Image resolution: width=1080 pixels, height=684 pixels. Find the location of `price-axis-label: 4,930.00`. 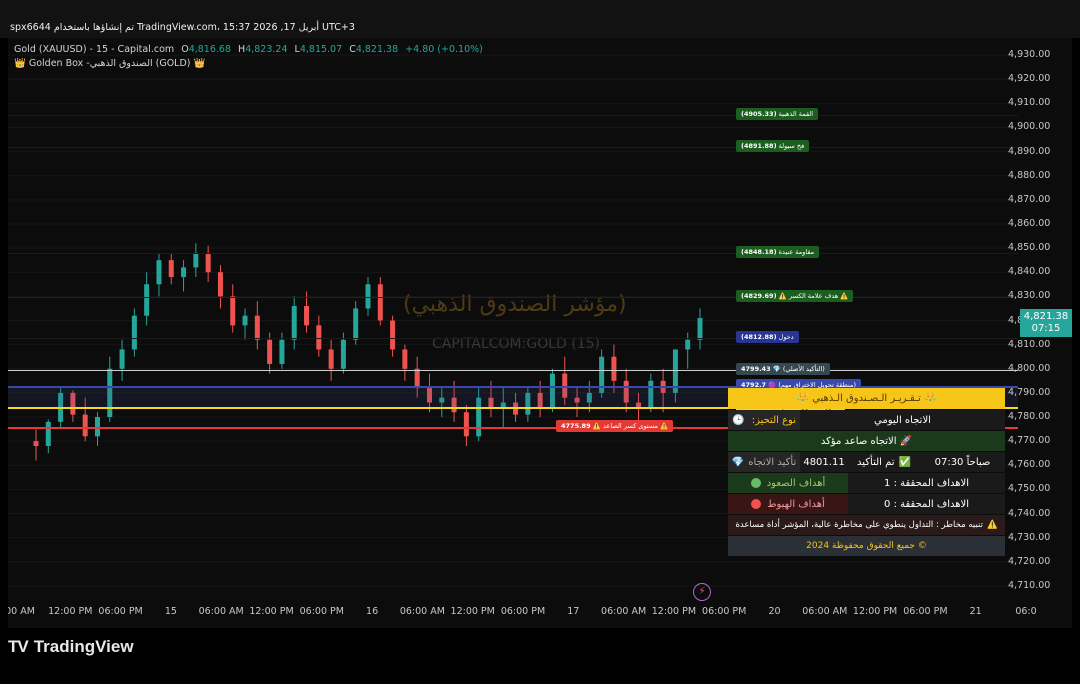

price-axis-label: 4,930.00 is located at coordinates (1029, 55).